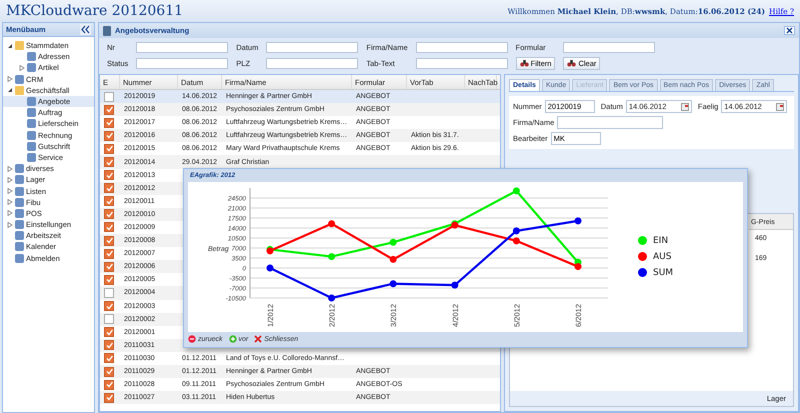 This screenshot has height=413, width=800. Describe the element at coordinates (95, 11) in the screenshot. I see `app-title: MKCloudware 20120611` at that location.